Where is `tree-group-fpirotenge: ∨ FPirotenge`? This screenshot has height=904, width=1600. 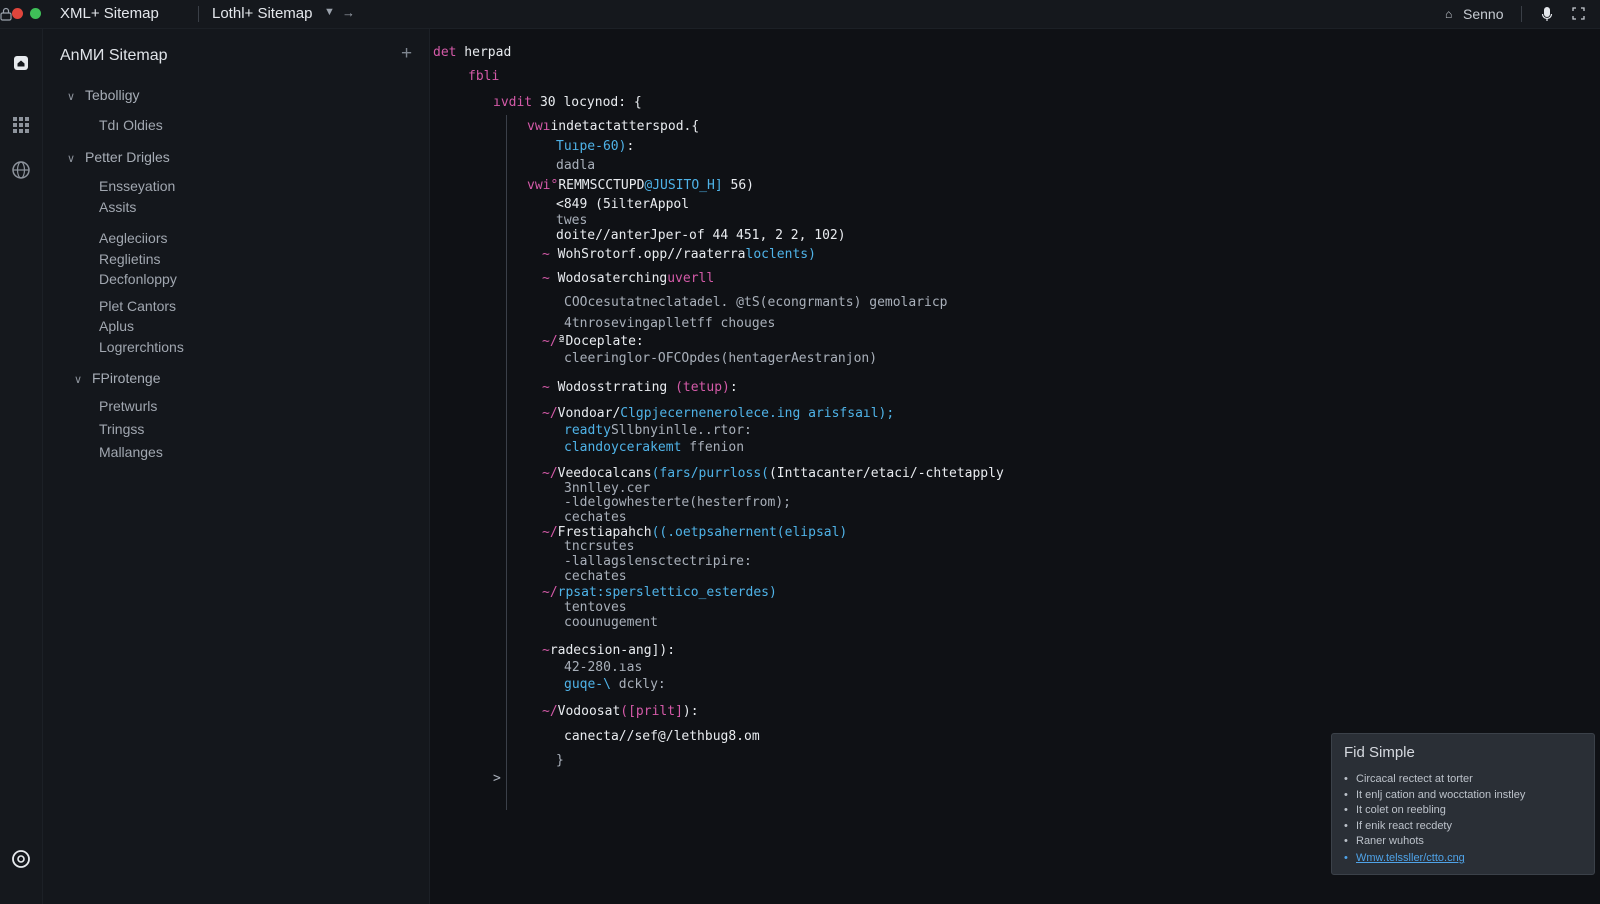 tree-group-fpirotenge: ∨ FPirotenge is located at coordinates (117, 378).